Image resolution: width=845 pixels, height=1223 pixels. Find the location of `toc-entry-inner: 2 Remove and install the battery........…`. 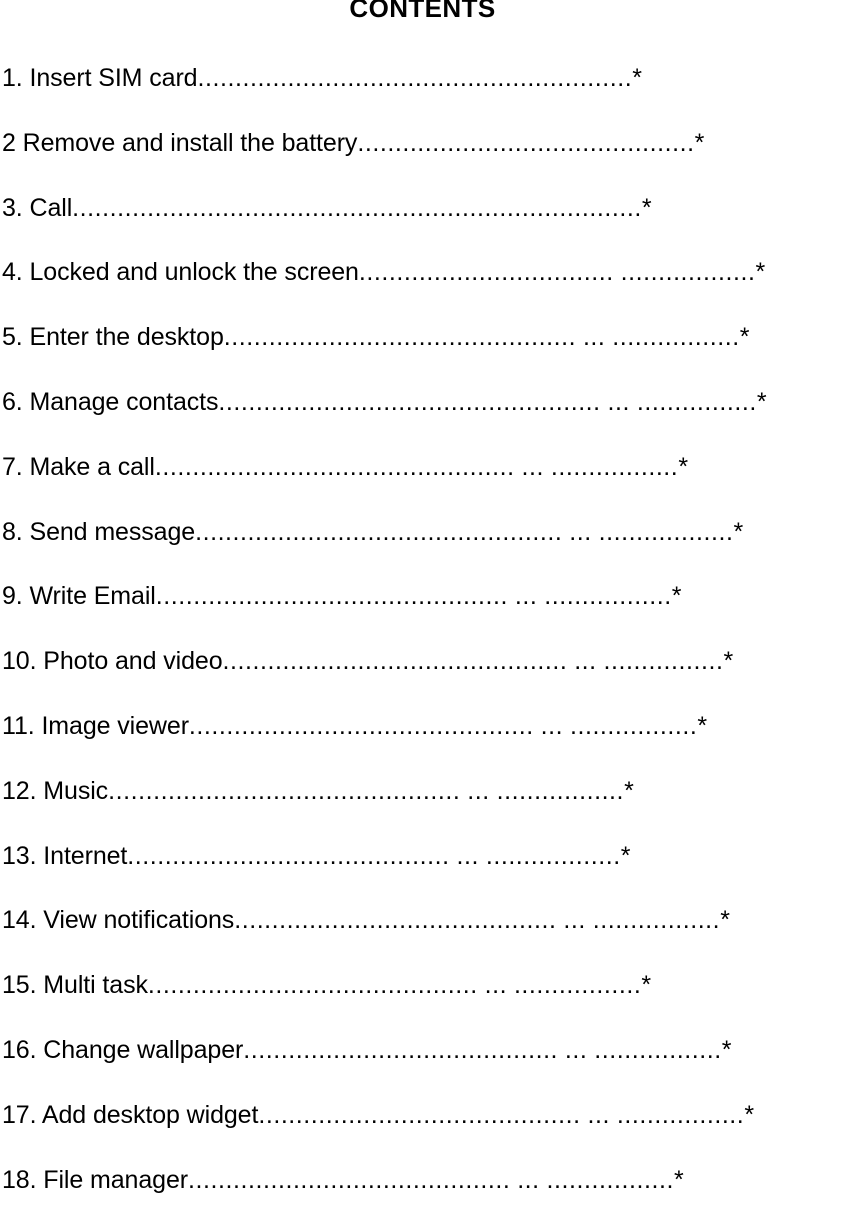

toc-entry-inner: 2 Remove and install the battery........… is located at coordinates (353, 143).